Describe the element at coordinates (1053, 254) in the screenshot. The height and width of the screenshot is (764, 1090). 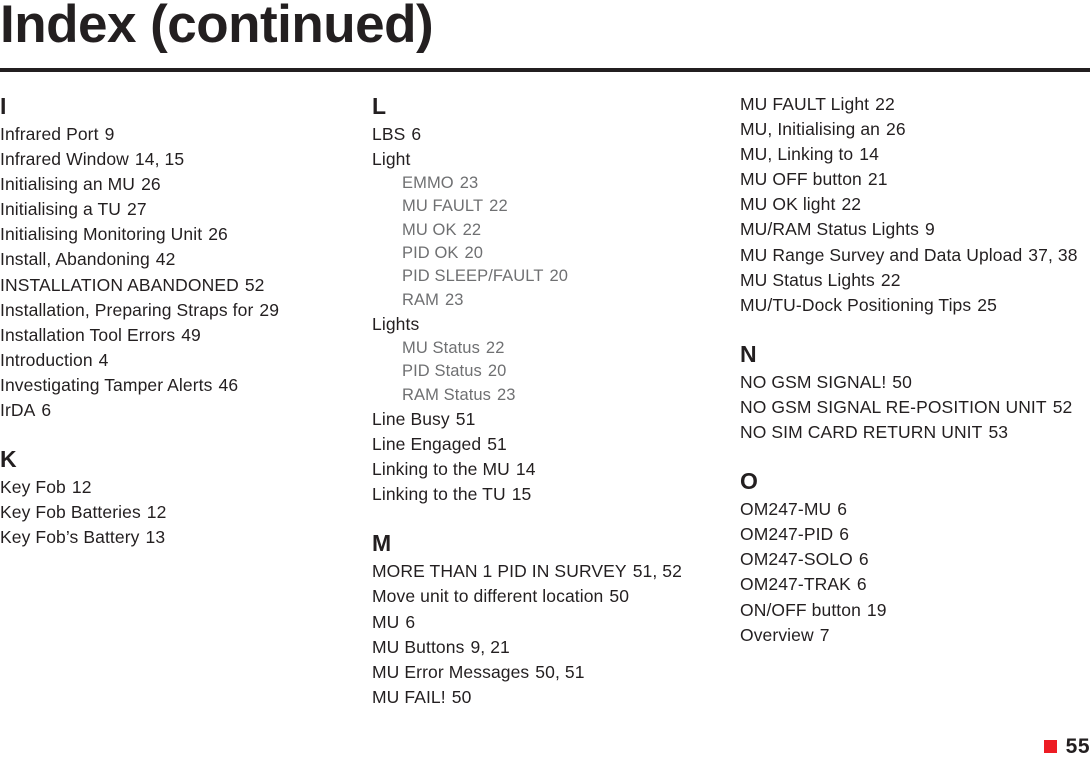
I see `index-entry-pages: 37, 38` at that location.